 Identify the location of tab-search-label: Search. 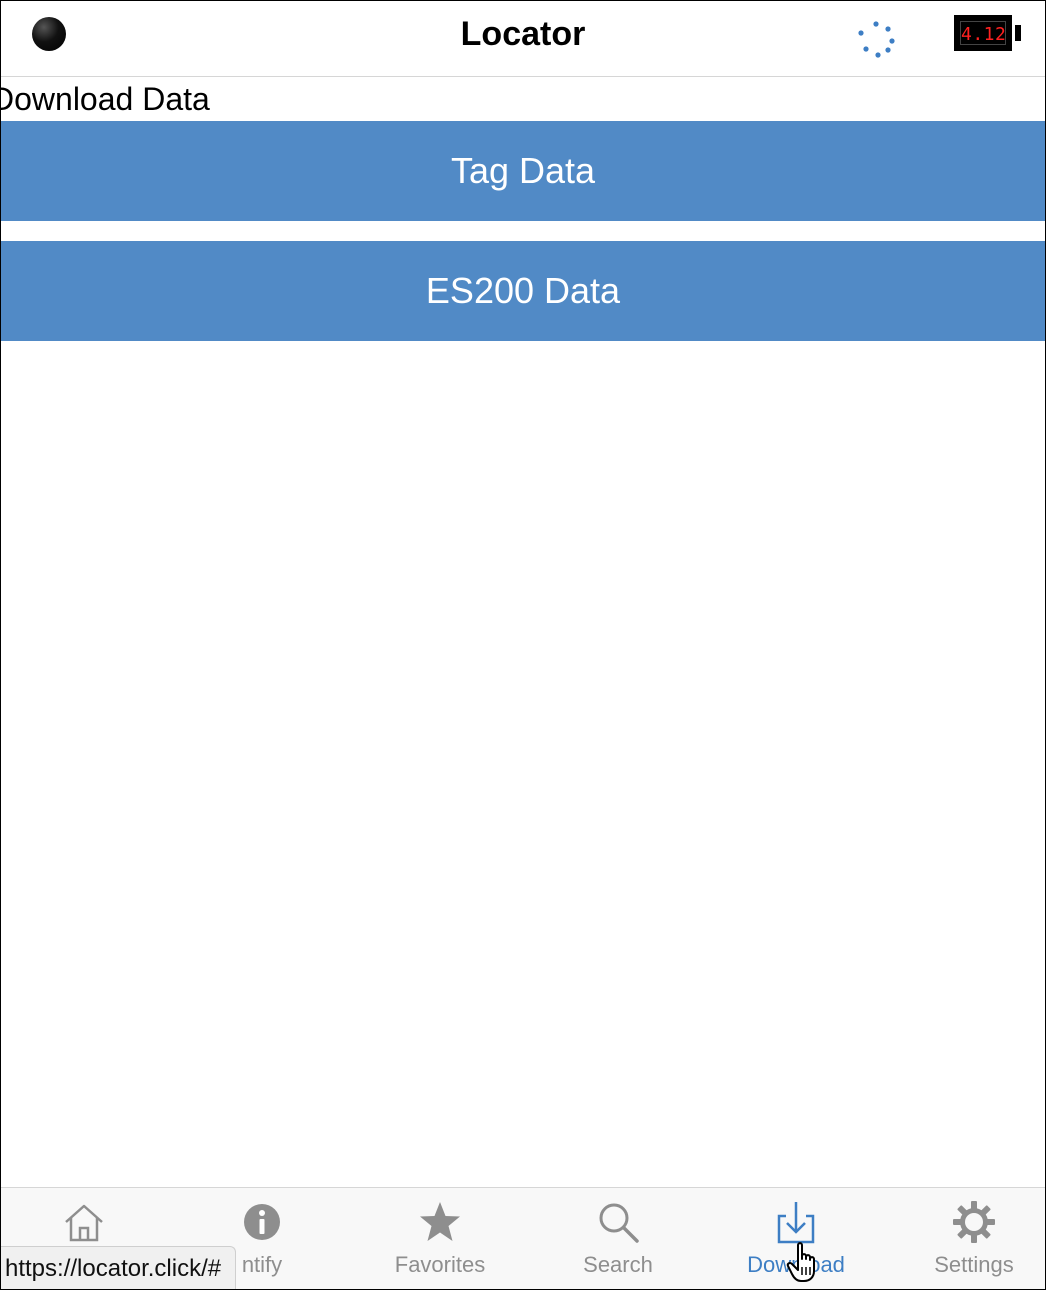
(618, 1264).